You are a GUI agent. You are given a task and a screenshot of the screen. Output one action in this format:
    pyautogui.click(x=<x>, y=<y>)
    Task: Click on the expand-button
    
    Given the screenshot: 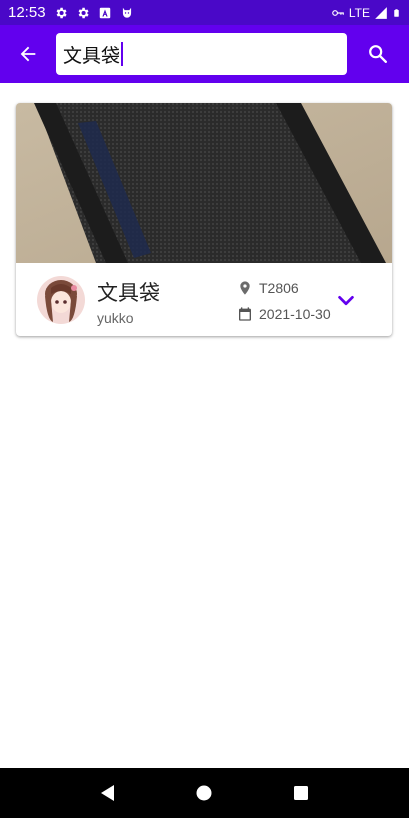 What is the action you would take?
    pyautogui.click(x=346, y=301)
    